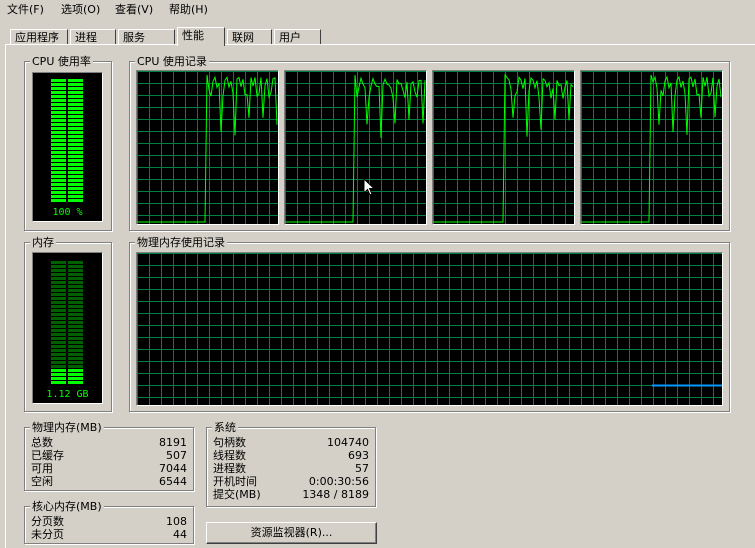 The image size is (755, 548). Describe the element at coordinates (369, 187) in the screenshot. I see `mouse-pointer-icon` at that location.